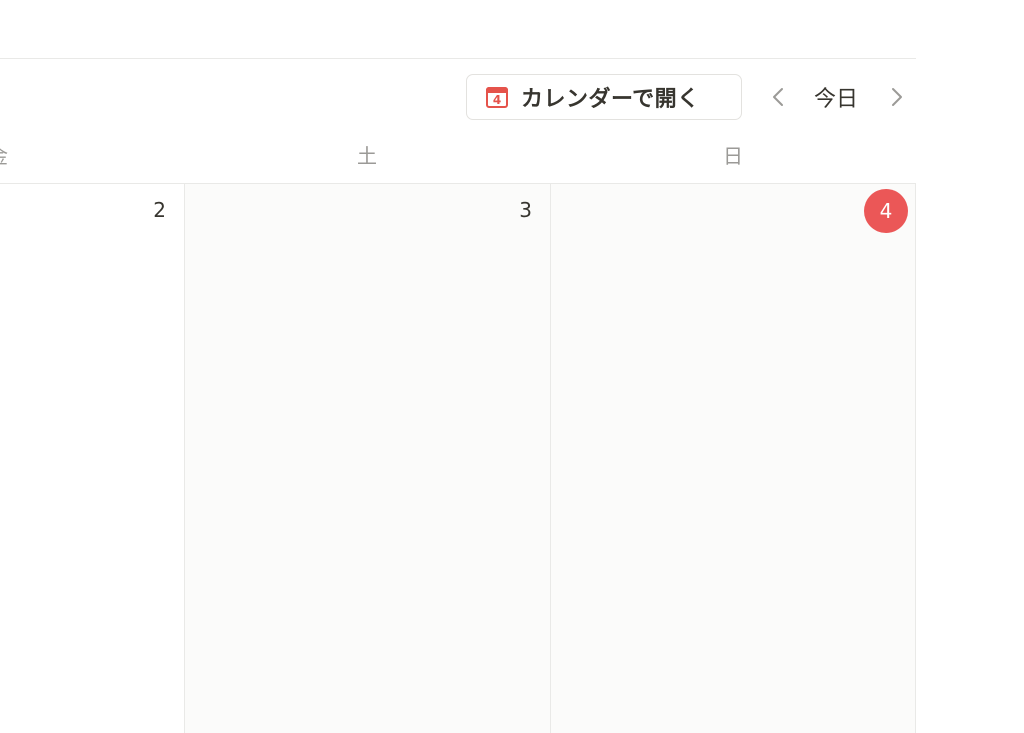 This screenshot has width=1024, height=733. I want to click on calendar-toolbar: 4 カレンダーで開く 今日, so click(458, 98).